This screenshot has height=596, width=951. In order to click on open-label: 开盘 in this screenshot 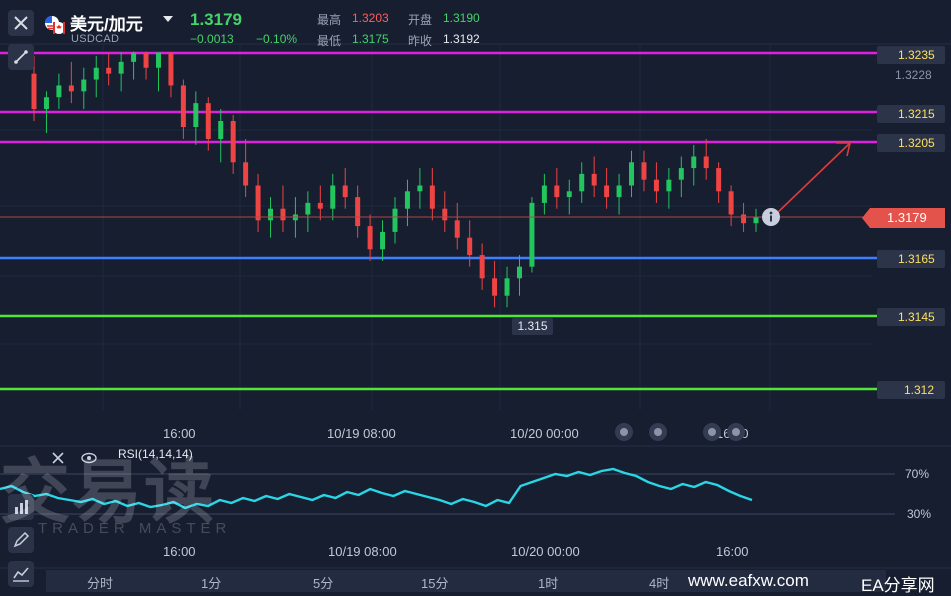, I will do `click(420, 20)`.